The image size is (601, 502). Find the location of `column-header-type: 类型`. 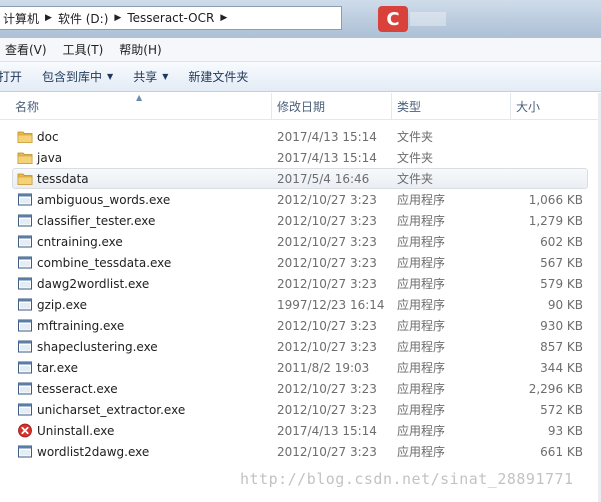

column-header-type: 类型 is located at coordinates (451, 106).